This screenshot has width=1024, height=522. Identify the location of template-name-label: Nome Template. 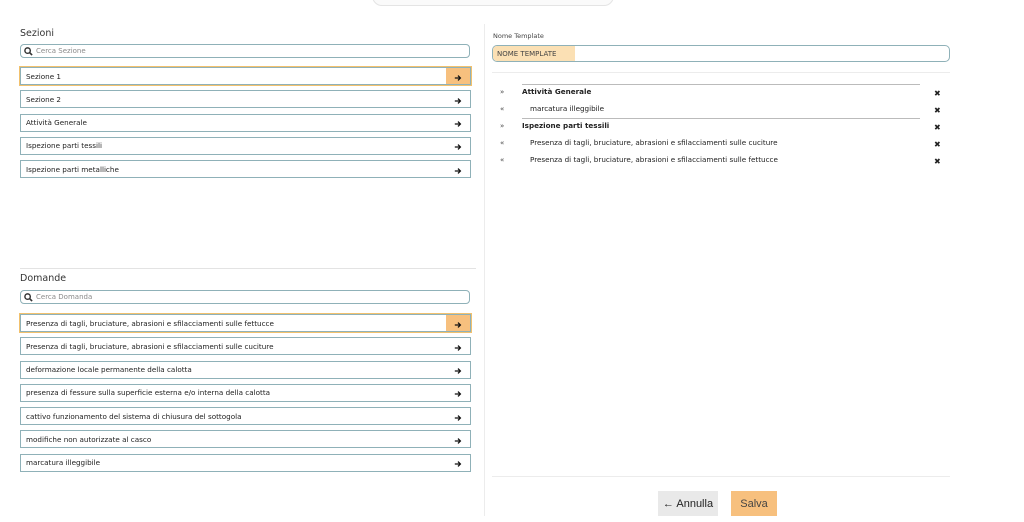
(518, 36).